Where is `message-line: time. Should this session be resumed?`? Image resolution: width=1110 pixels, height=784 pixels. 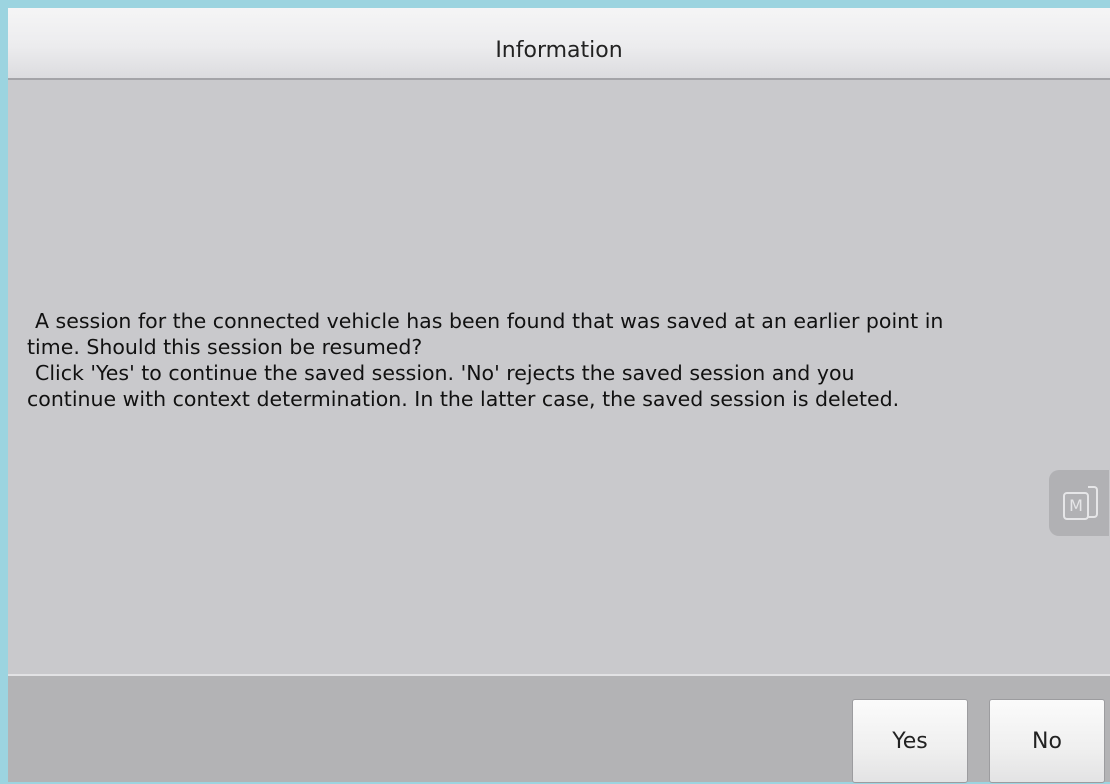 message-line: time. Should this session be resumed? is located at coordinates (225, 347).